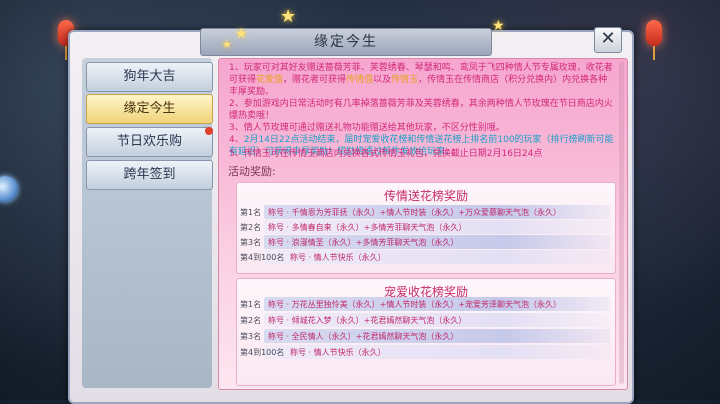  Describe the element at coordinates (425, 196) in the screenshot. I see `send-board-title: 传情送花榜奖励` at that location.